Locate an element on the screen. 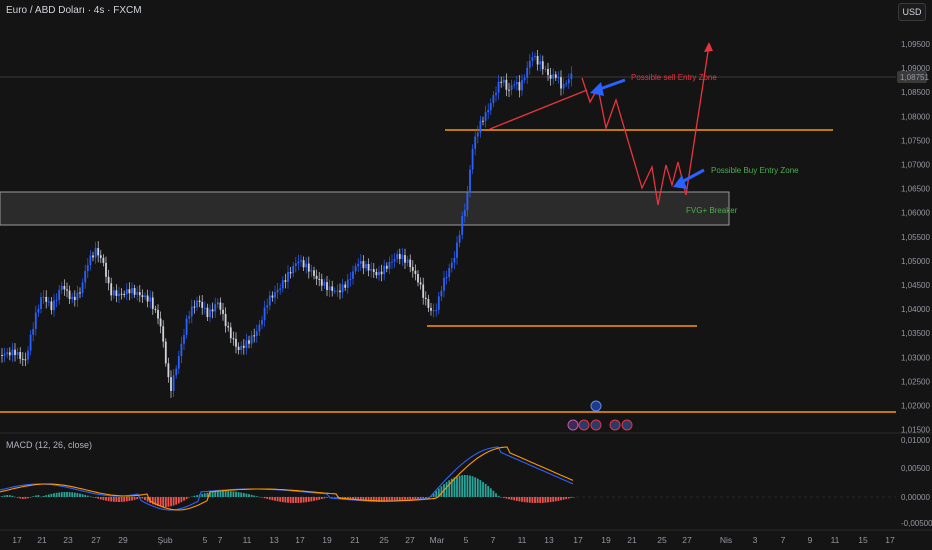 Image resolution: width=932 pixels, height=550 pixels. time-tick-label: 13 is located at coordinates (549, 540).